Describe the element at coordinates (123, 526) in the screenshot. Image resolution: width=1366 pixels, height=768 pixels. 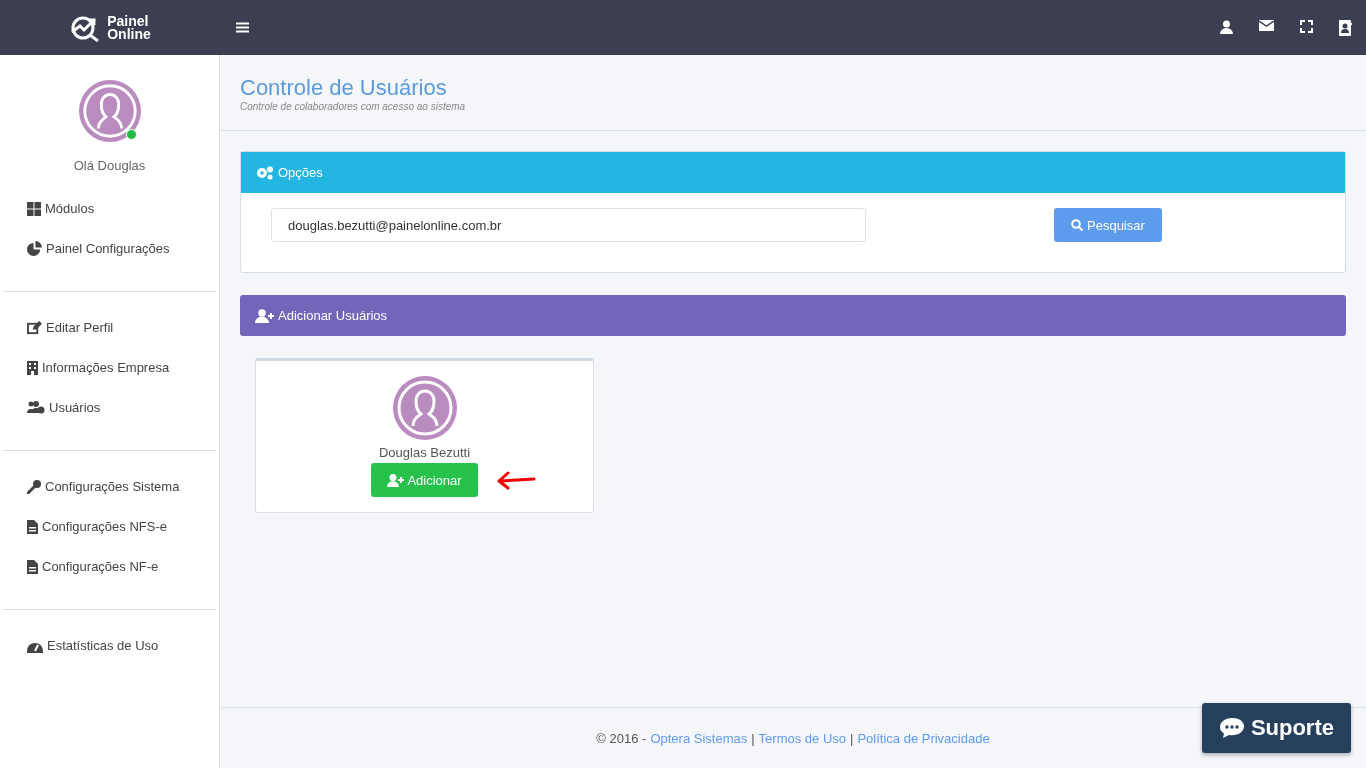
I see `sidebar-item: Configurações NFS-e` at that location.